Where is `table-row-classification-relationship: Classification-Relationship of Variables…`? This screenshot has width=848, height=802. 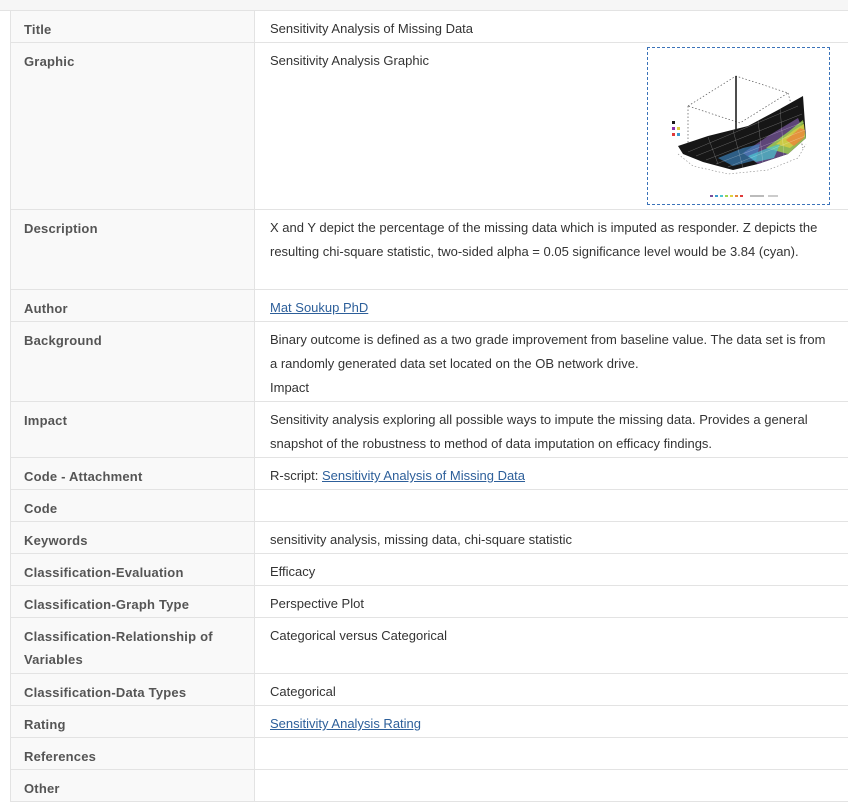 table-row-classification-relationship: Classification-Relationship of Variables… is located at coordinates (429, 646).